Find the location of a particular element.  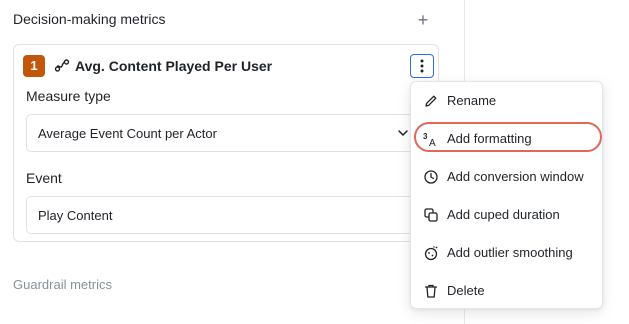

chevron-down-icon is located at coordinates (403, 133).